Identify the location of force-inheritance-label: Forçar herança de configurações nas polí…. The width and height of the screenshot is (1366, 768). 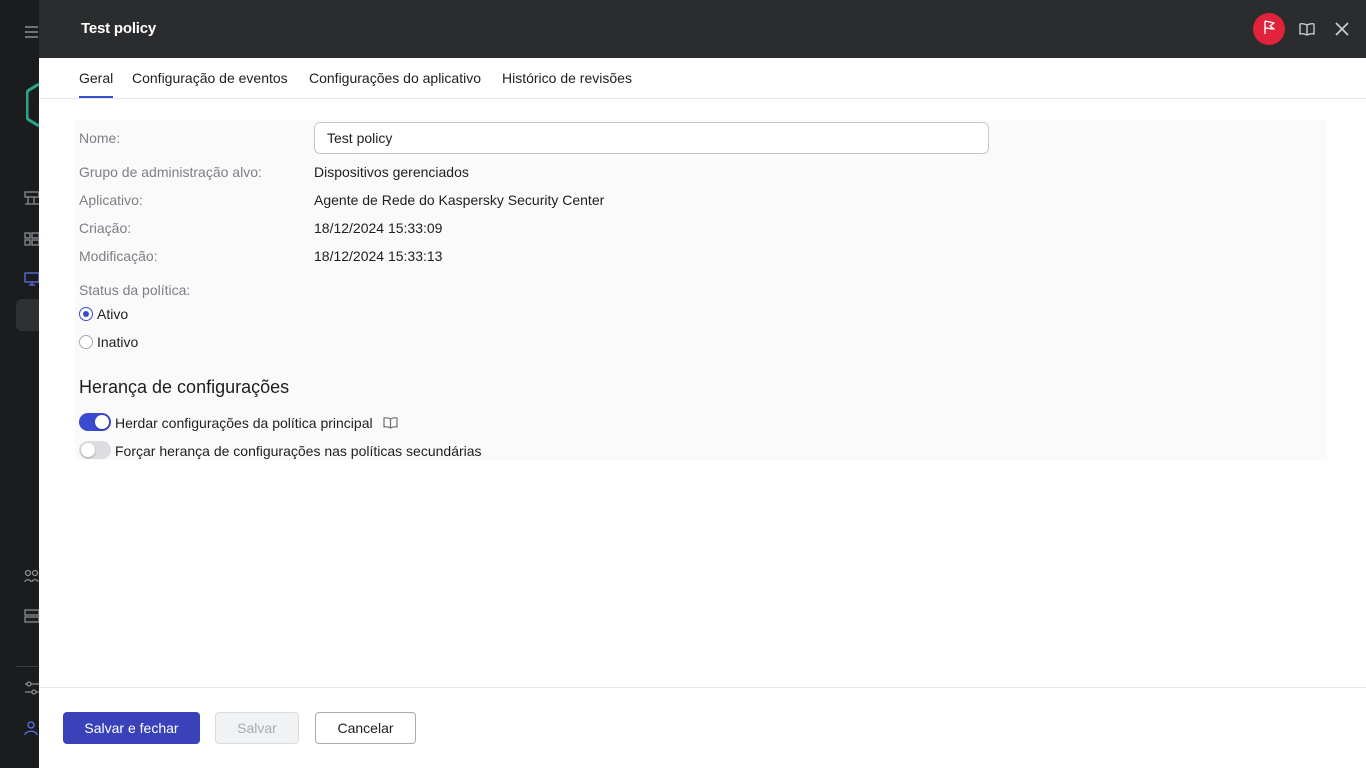
(298, 451).